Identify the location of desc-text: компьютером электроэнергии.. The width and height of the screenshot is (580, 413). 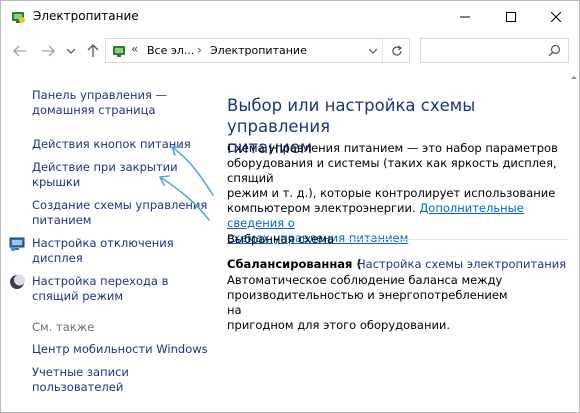
(321, 208).